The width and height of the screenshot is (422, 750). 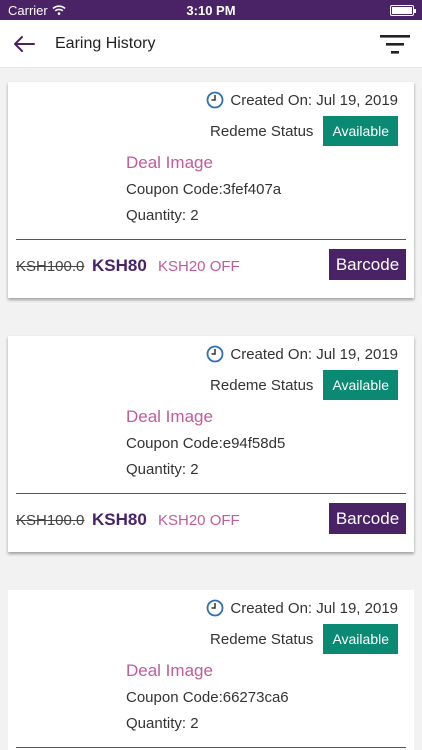 I want to click on page-title: Earing History, so click(x=105, y=43).